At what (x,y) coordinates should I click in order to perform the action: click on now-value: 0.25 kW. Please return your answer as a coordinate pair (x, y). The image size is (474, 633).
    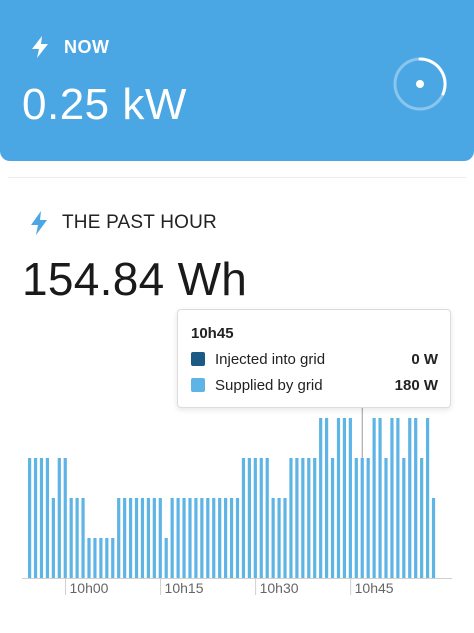
    Looking at the image, I should click on (104, 104).